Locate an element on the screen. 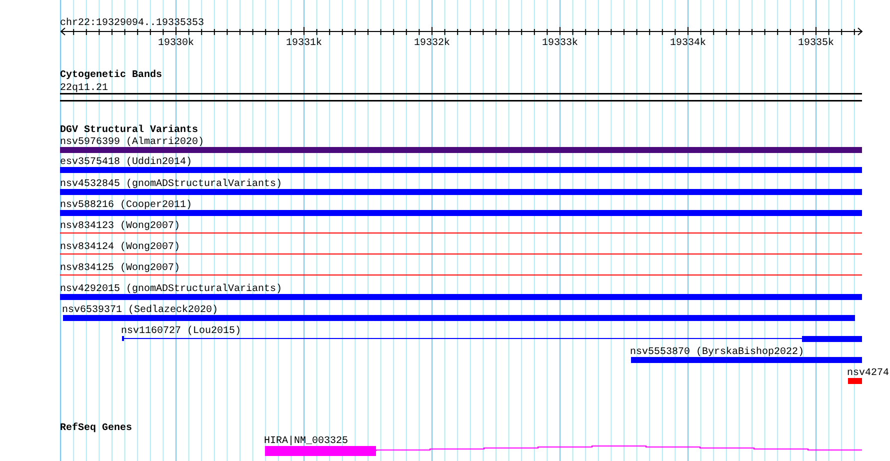  variant-span is located at coordinates (492, 339).